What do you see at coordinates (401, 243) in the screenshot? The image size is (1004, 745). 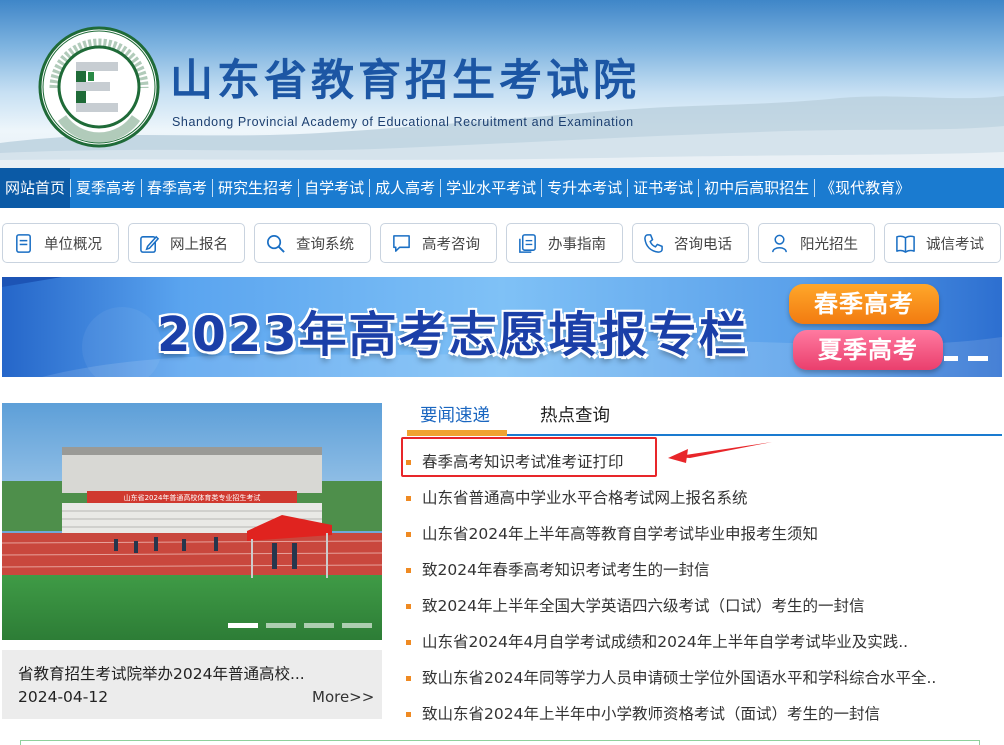 I see `chat-bubble-icon` at bounding box center [401, 243].